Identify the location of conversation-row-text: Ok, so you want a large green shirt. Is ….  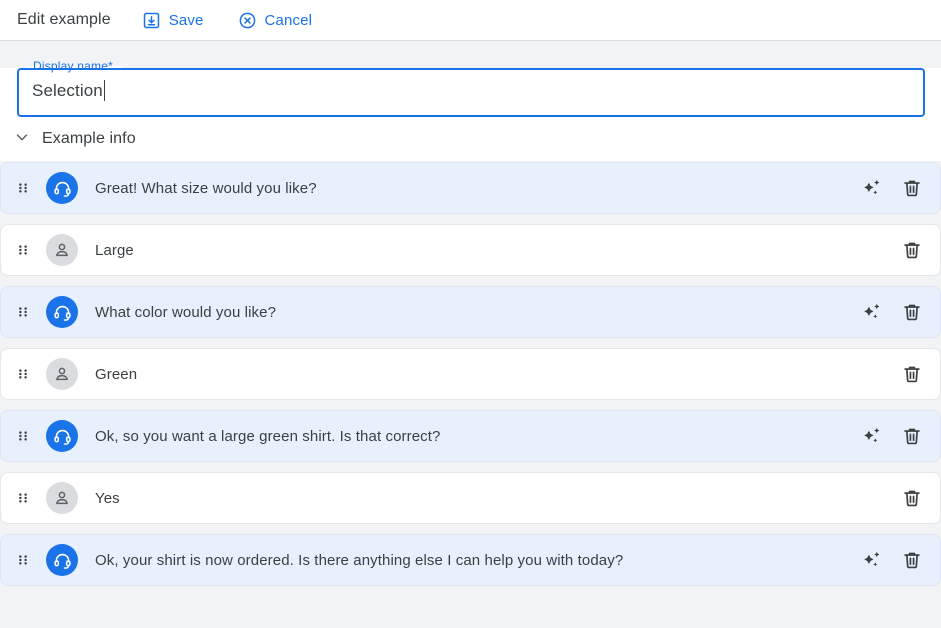
(268, 436).